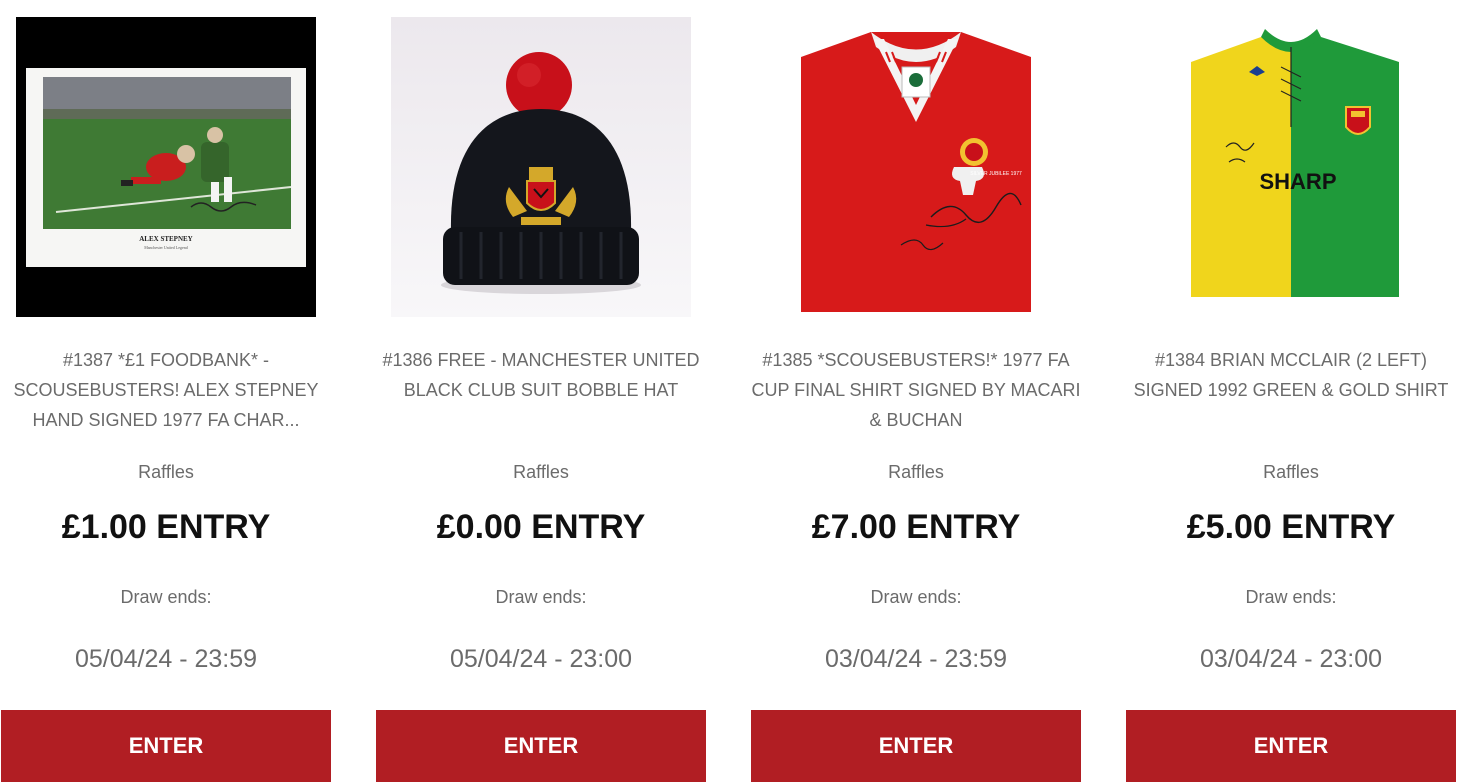 This screenshot has height=784, width=1458. Describe the element at coordinates (541, 167) in the screenshot. I see `product-image` at that location.